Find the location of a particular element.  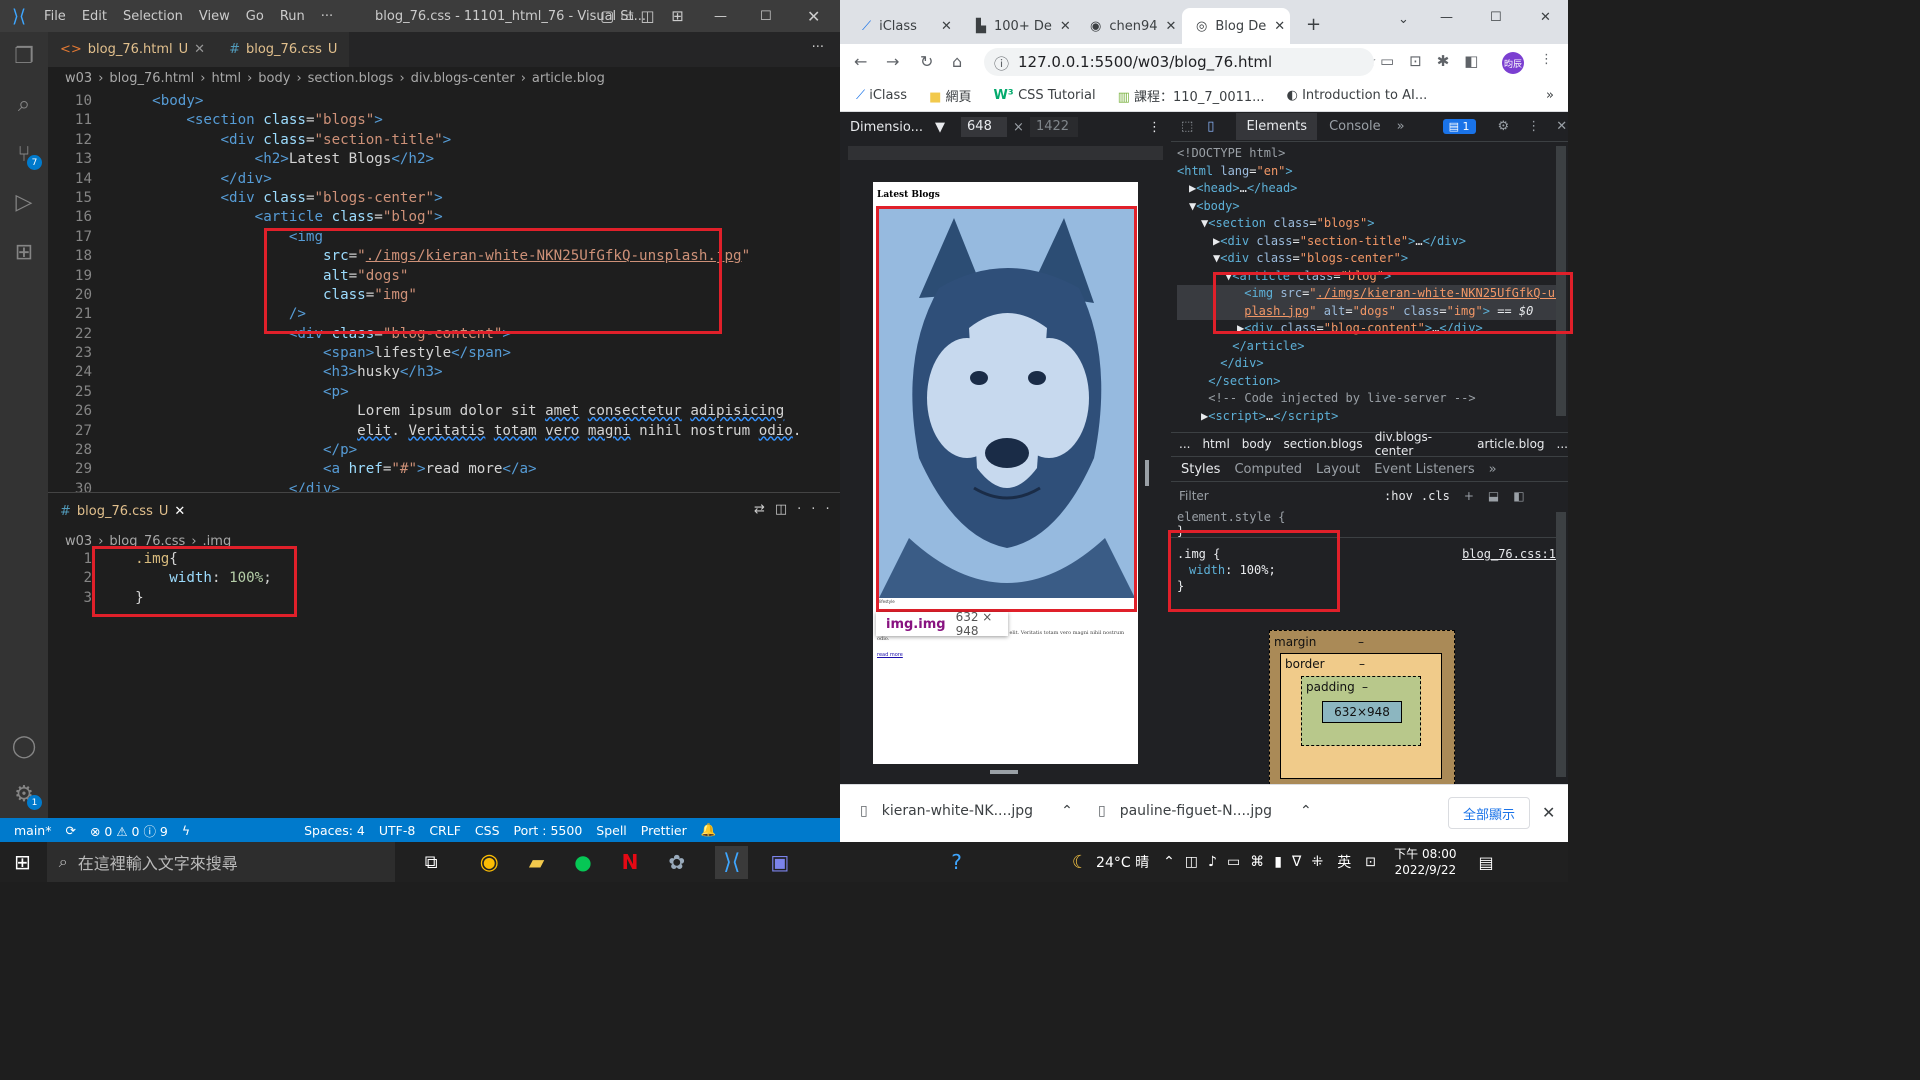

tab-layout: Layout is located at coordinates (1338, 469).